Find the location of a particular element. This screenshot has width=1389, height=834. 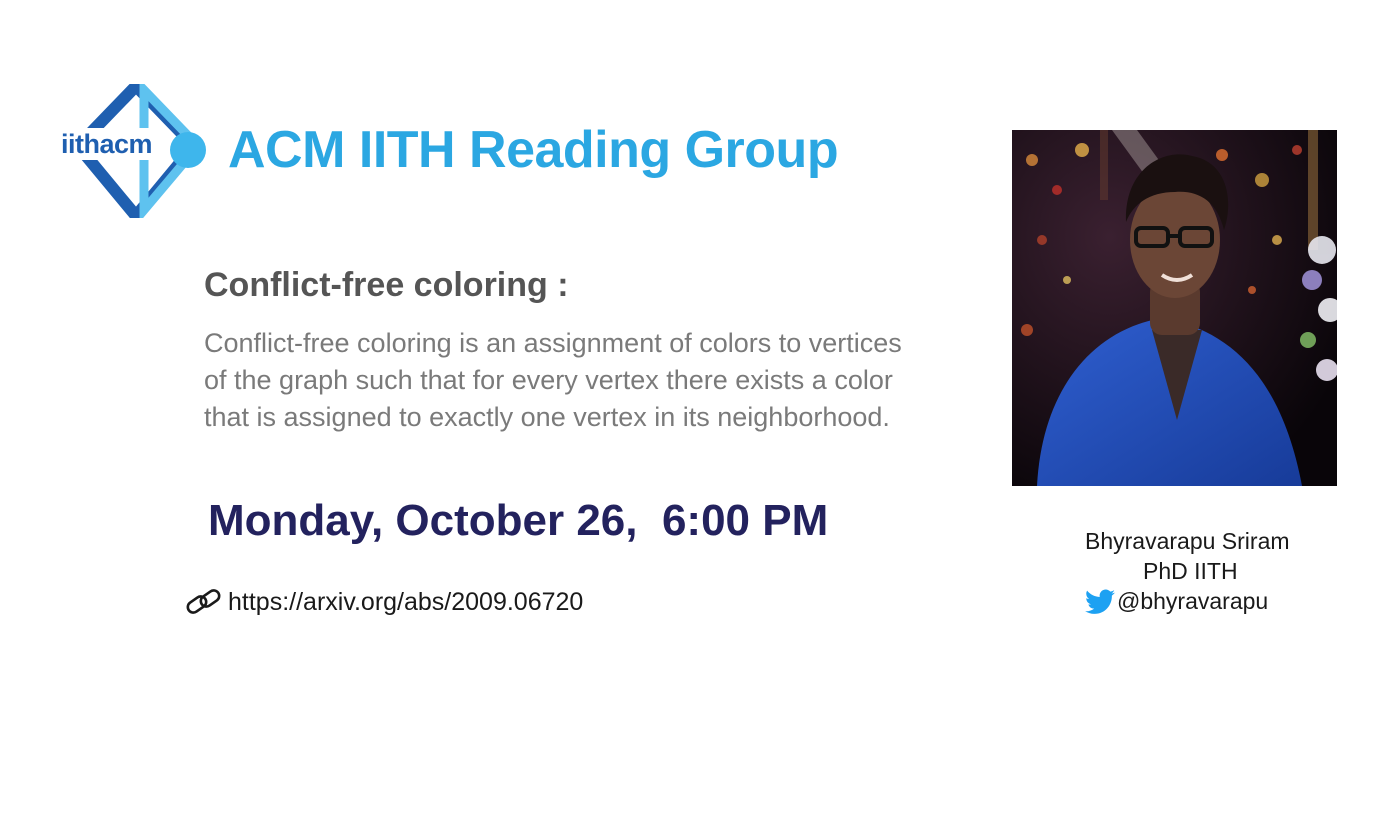

page-title: ACM IITH Reading Group is located at coordinates (533, 150).